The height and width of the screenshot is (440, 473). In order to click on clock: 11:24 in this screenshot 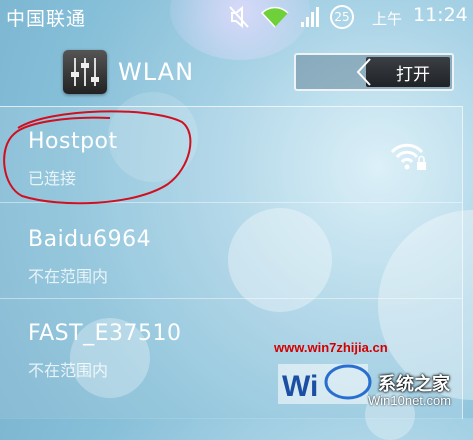, I will do `click(440, 15)`.